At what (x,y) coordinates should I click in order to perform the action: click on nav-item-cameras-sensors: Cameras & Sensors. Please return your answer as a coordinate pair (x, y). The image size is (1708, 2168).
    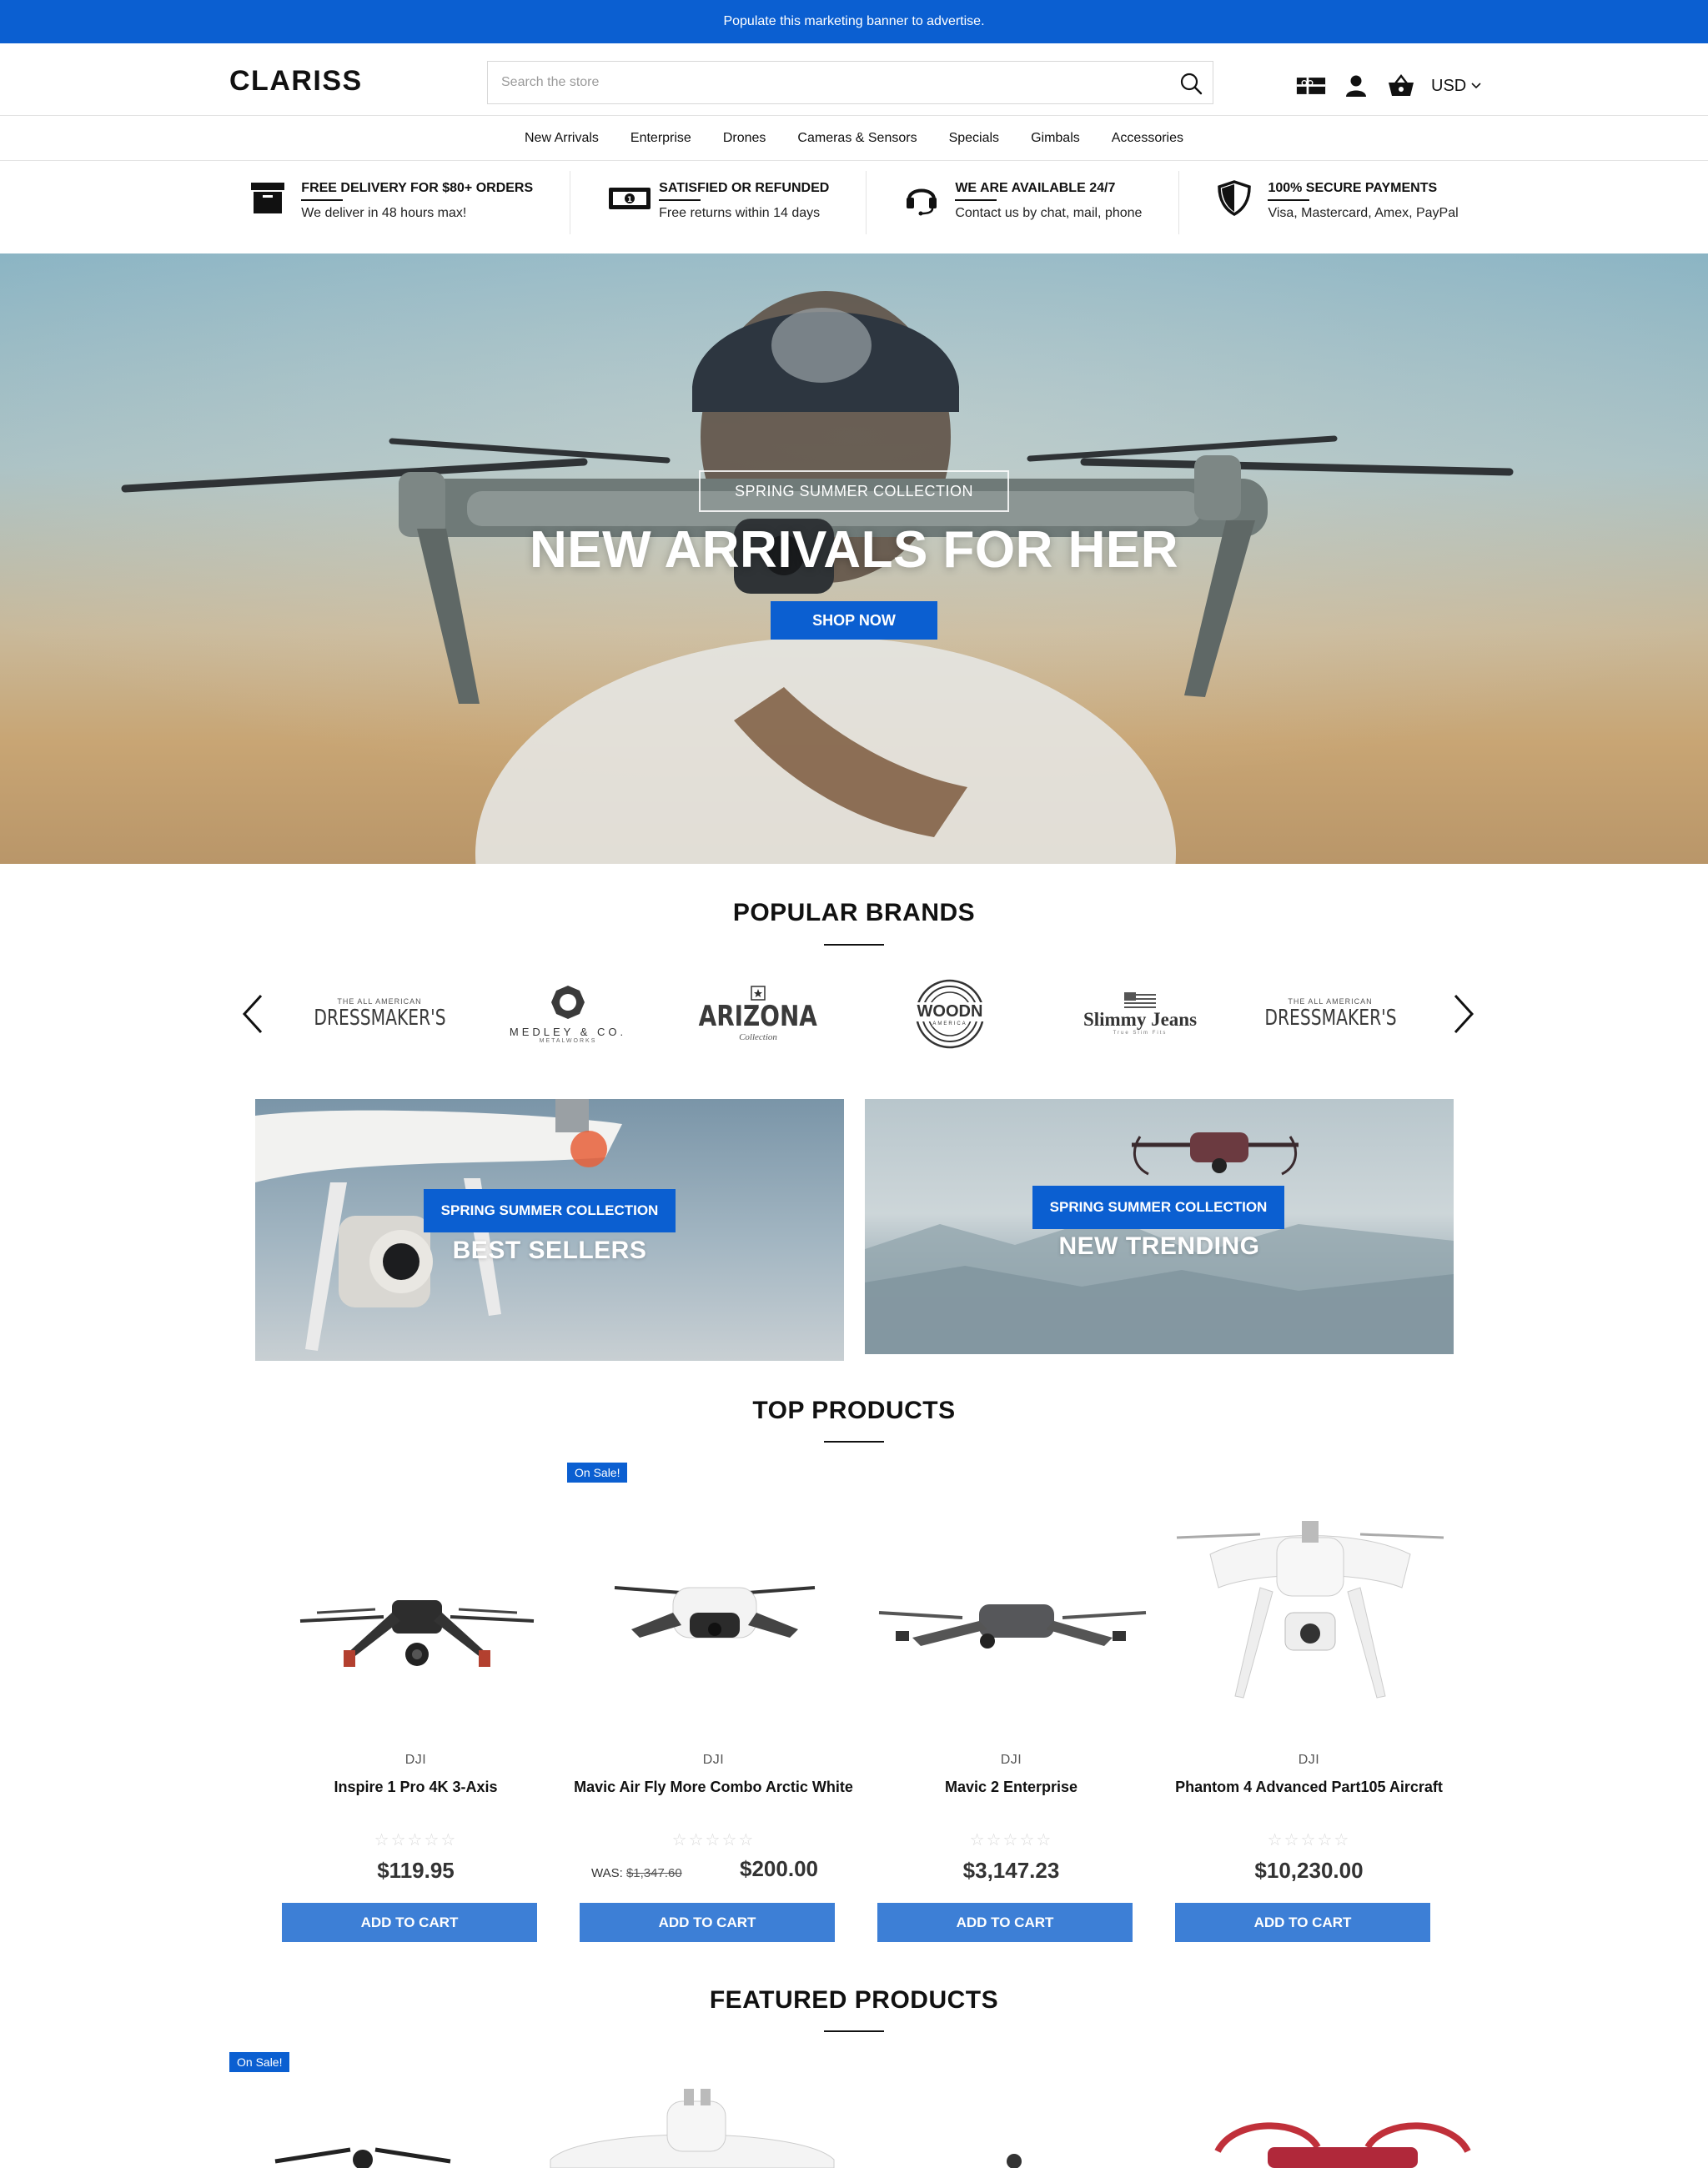
    Looking at the image, I should click on (856, 138).